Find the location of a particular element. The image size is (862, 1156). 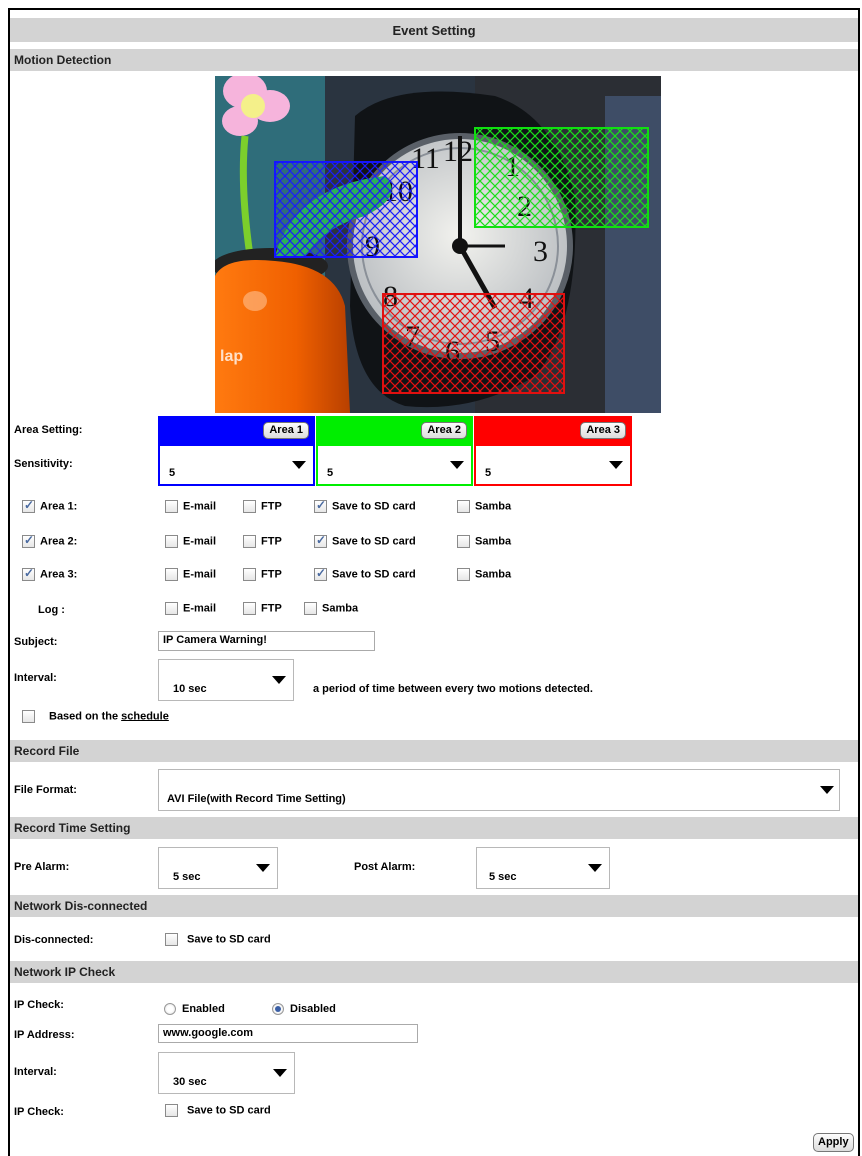

page-title: Event Setting is located at coordinates (434, 30).